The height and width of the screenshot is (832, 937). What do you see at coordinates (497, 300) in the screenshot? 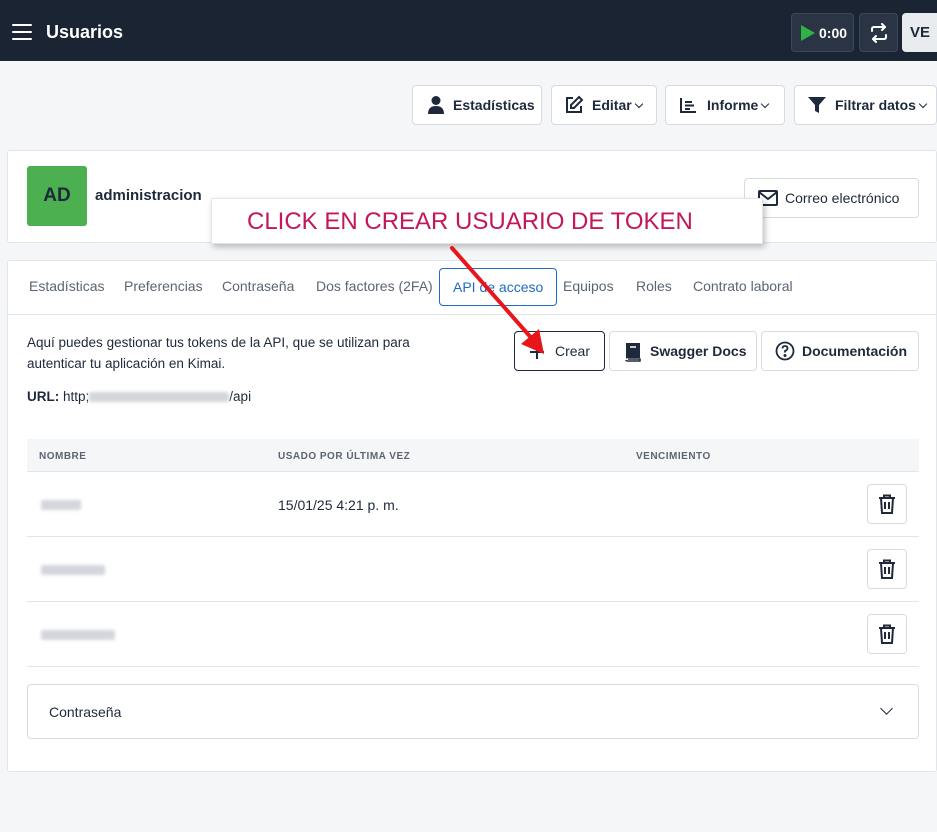
I see `annotation-arrow` at bounding box center [497, 300].